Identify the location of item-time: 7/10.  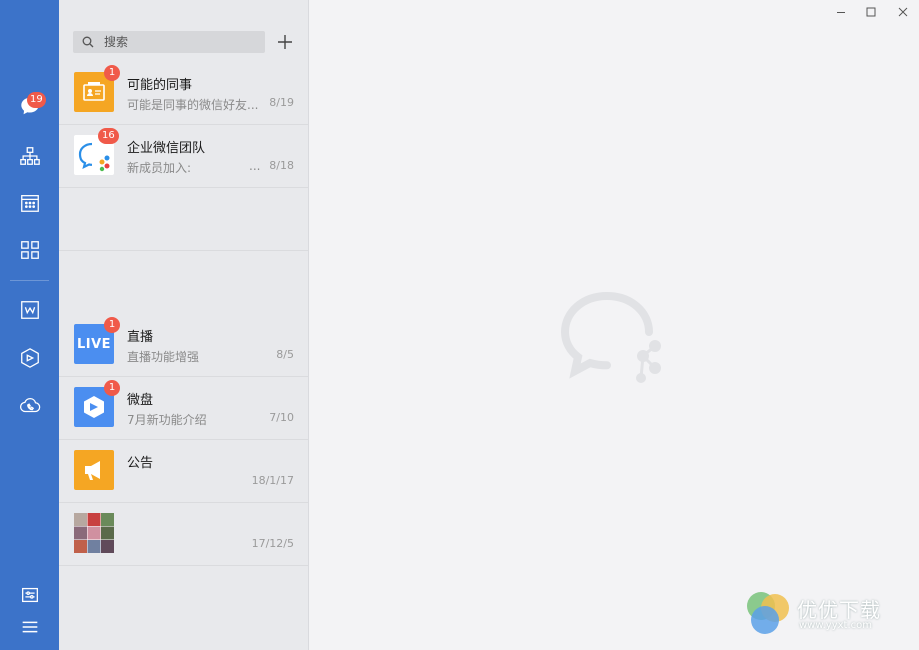
(281, 417).